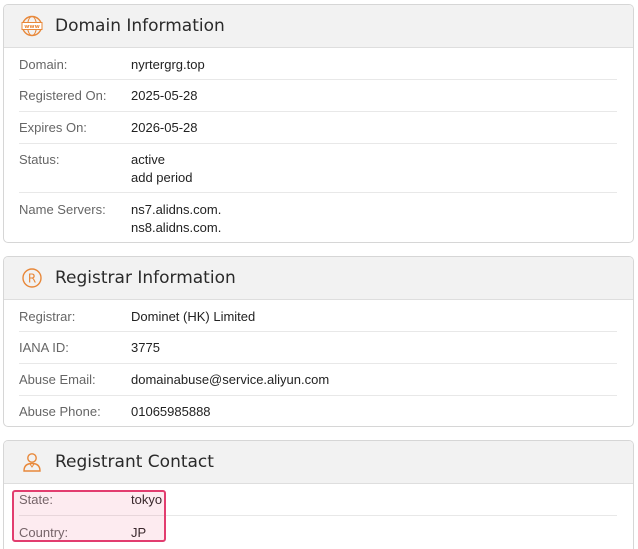  I want to click on domain-label: Domain:, so click(43, 64).